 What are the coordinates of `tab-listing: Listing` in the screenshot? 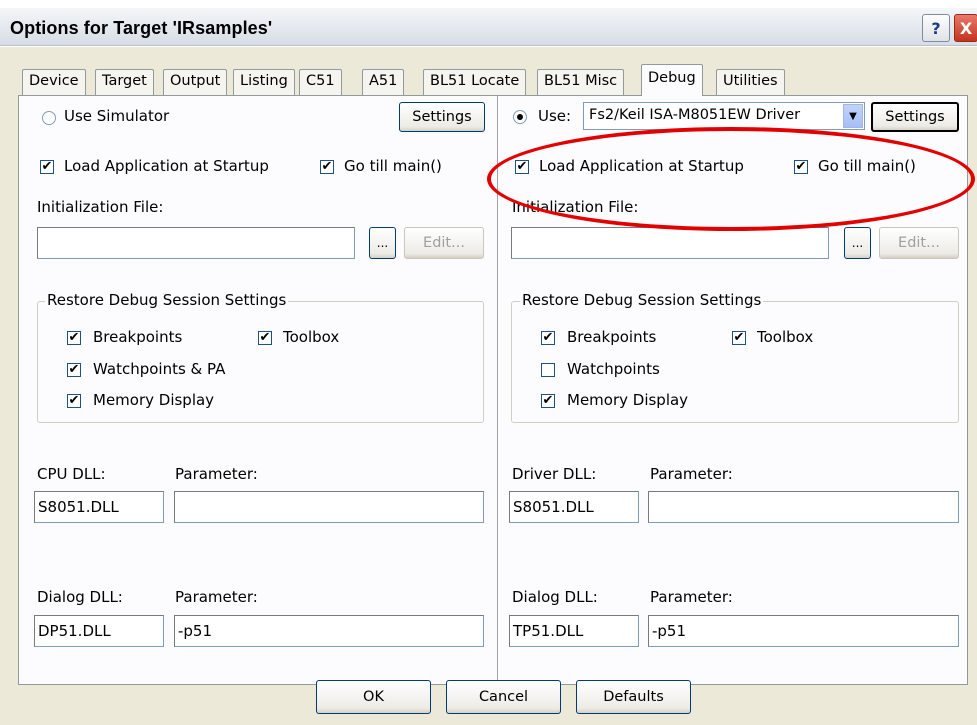 It's located at (264, 82).